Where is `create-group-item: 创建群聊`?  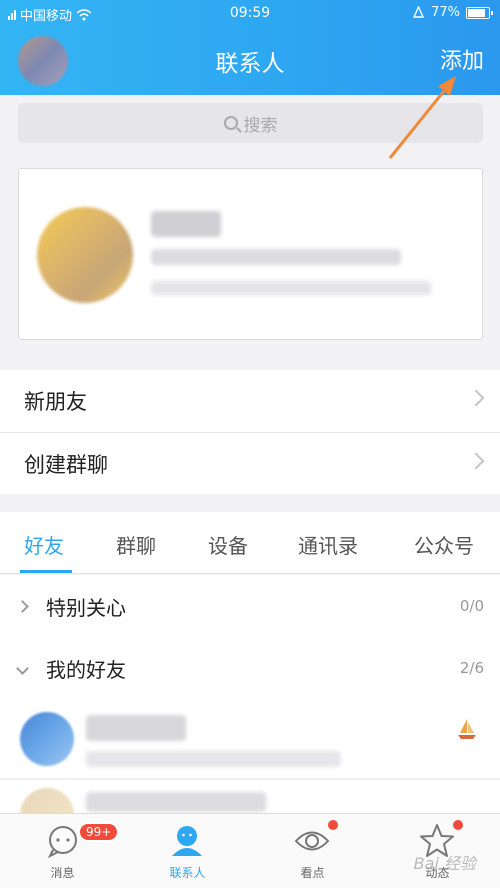
create-group-item: 创建群聊 is located at coordinates (250, 463).